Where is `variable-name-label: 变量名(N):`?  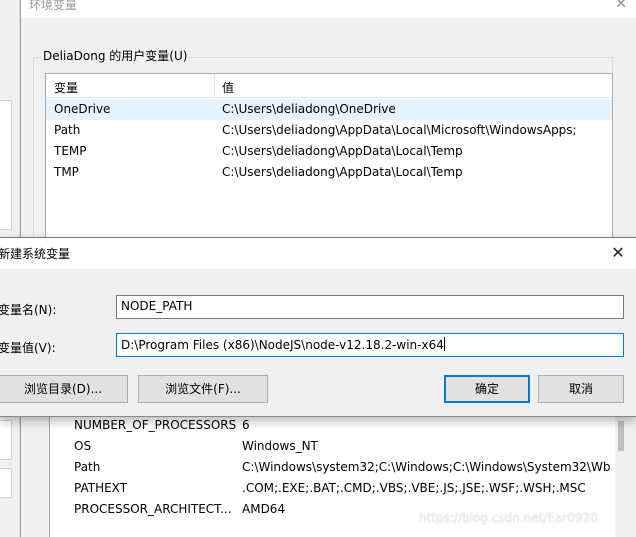 variable-name-label: 变量名(N): is located at coordinates (28, 310).